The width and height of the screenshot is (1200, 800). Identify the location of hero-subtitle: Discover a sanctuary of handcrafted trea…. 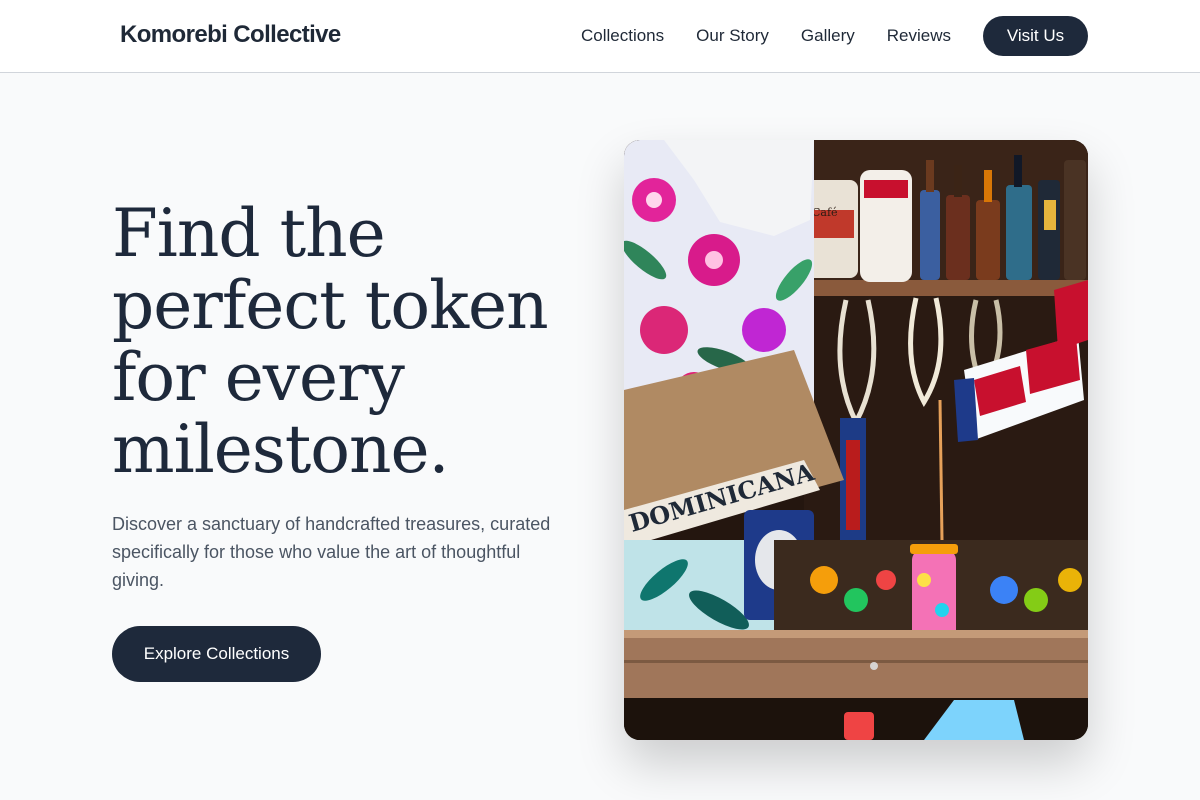
(331, 552).